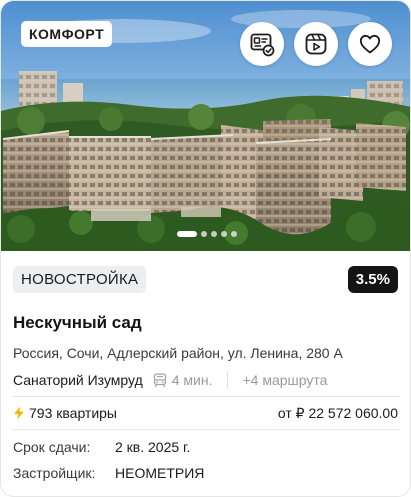 This screenshot has width=411, height=497. I want to click on completion-value: 2 кв. 2025 г., so click(153, 447).